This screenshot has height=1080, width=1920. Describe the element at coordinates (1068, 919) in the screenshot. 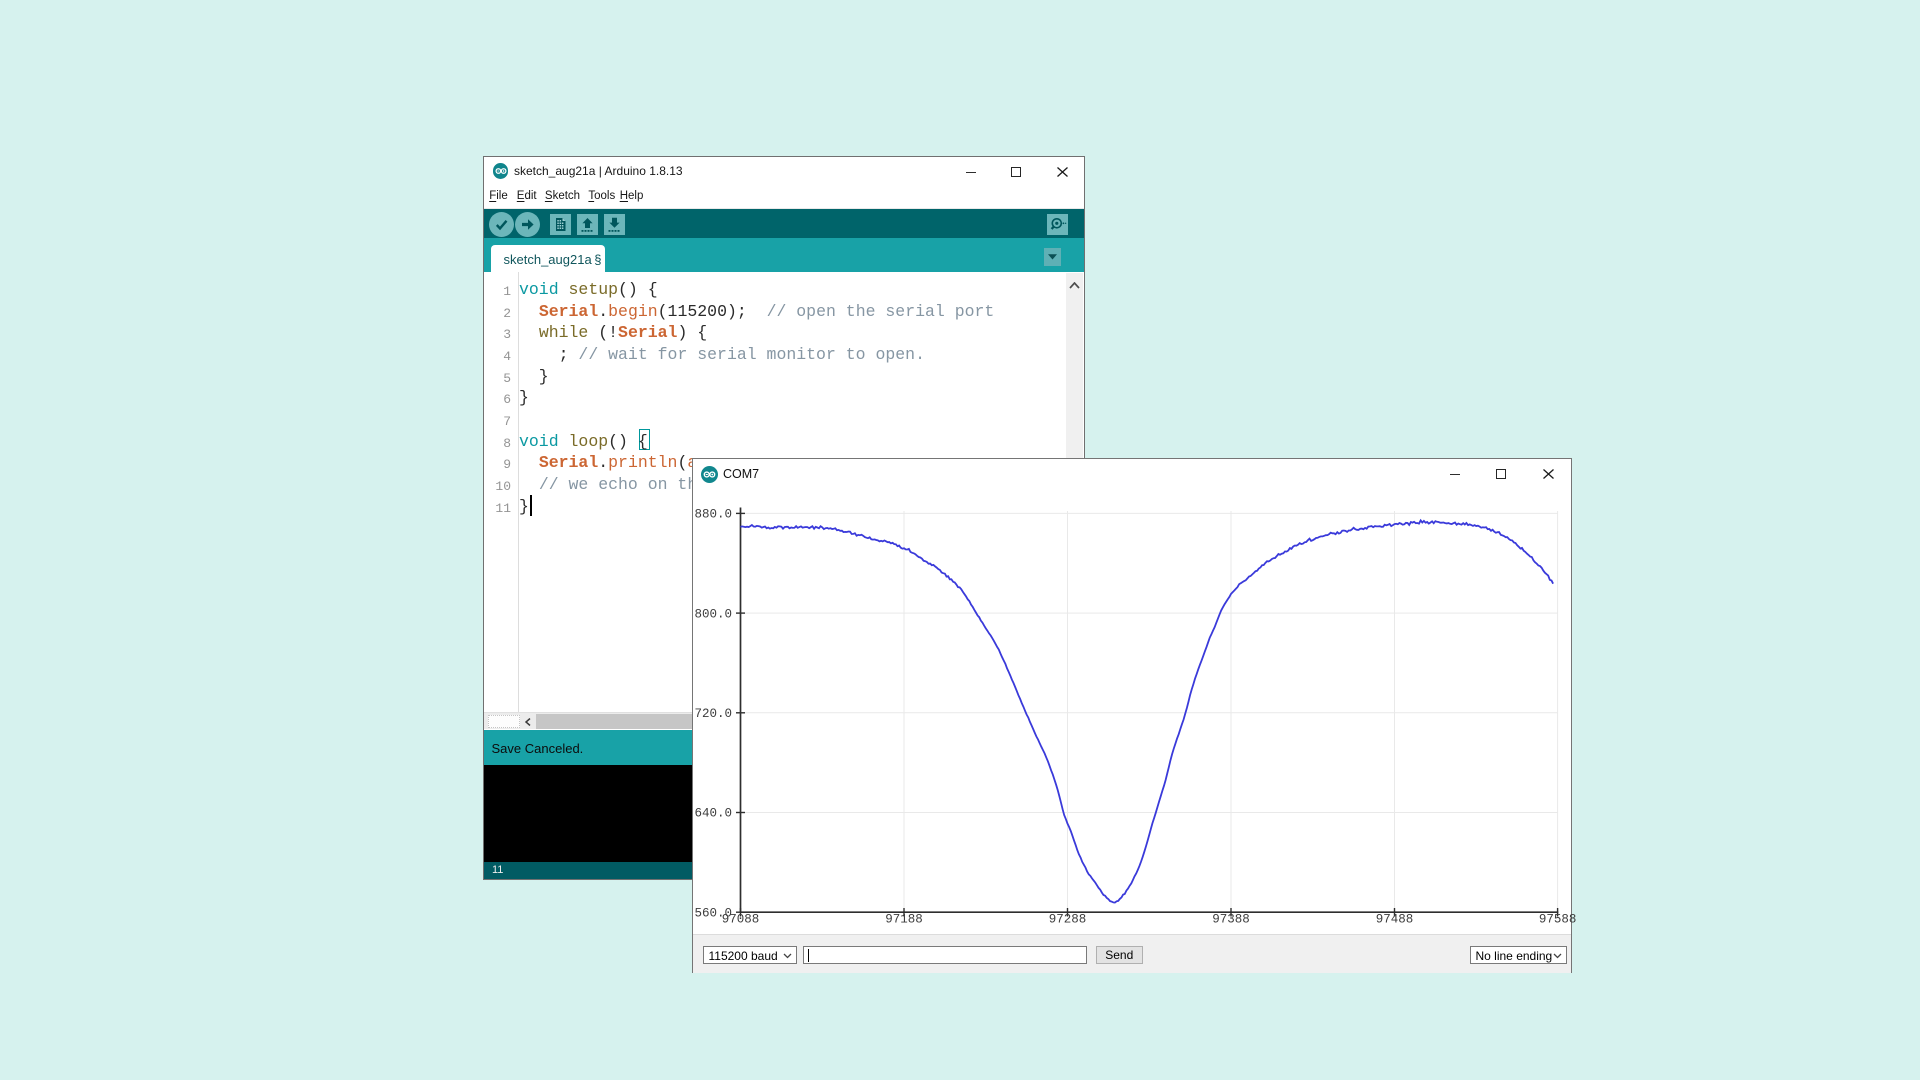

I see `svg-text: 97288` at that location.